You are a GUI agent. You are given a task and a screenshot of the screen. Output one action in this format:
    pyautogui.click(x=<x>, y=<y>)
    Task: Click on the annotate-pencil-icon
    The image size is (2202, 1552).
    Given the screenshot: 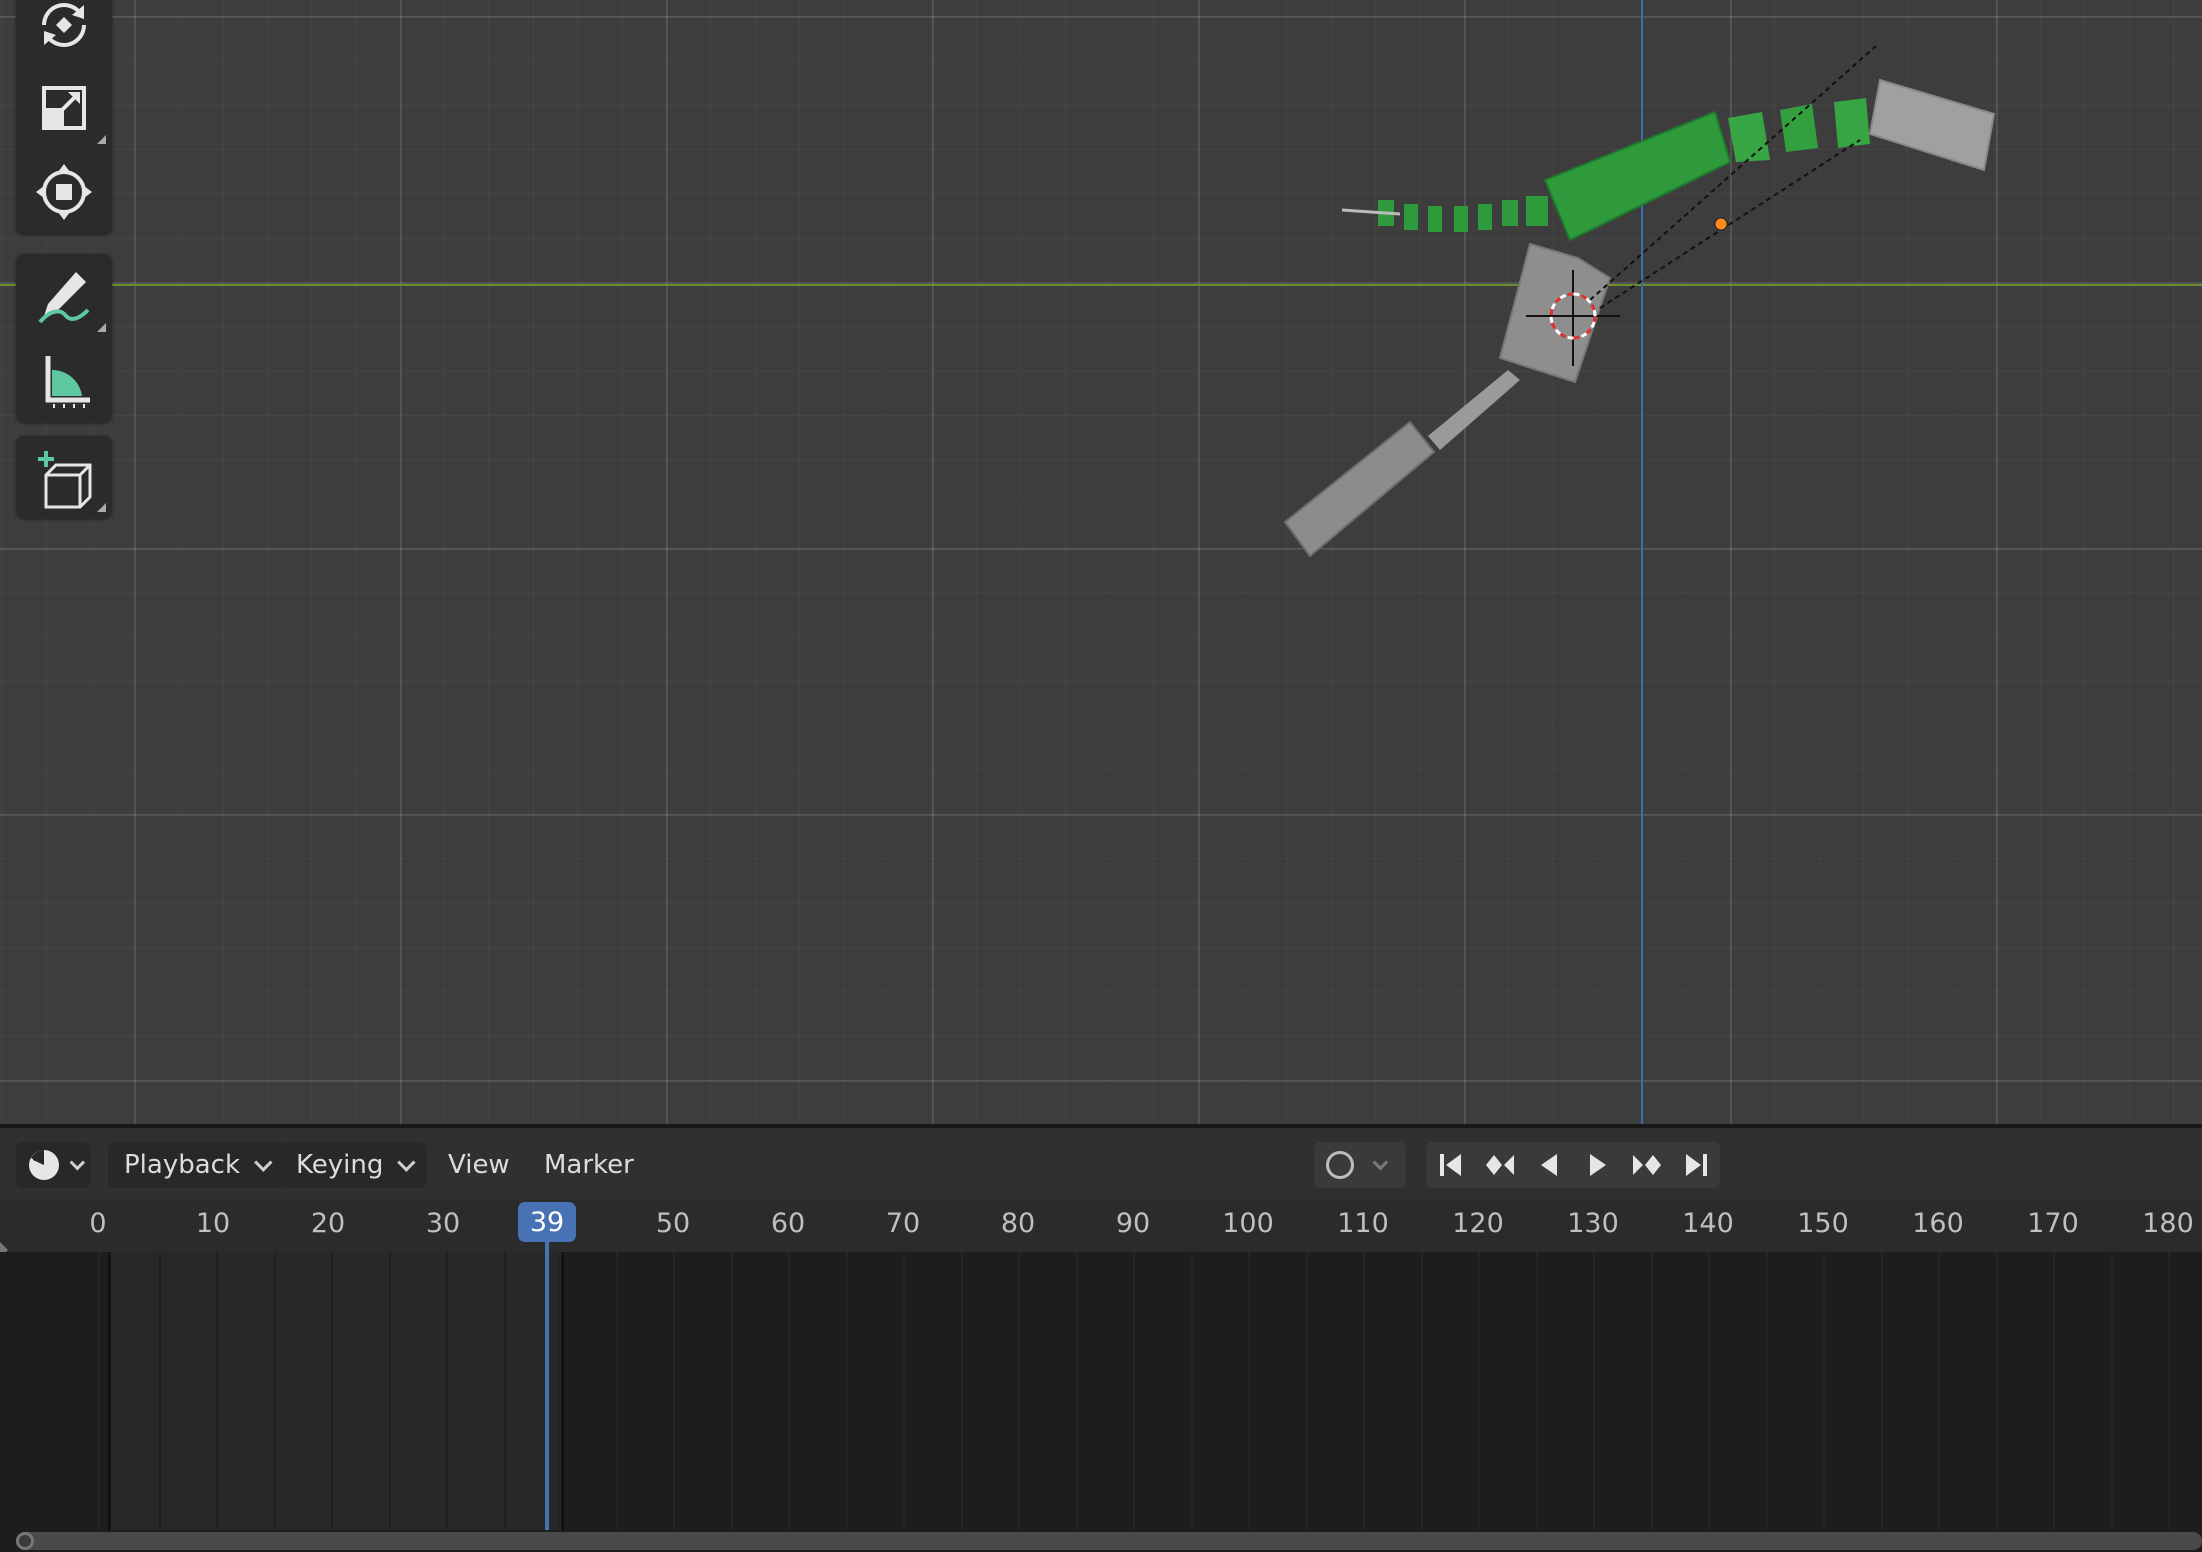 What is the action you would take?
    pyautogui.click(x=64, y=298)
    